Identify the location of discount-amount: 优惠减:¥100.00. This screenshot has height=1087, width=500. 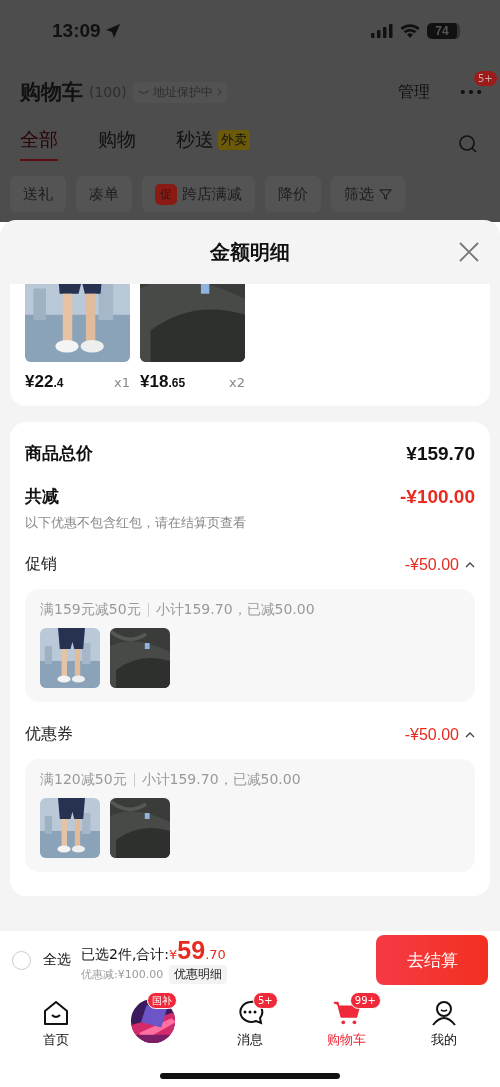
(122, 974).